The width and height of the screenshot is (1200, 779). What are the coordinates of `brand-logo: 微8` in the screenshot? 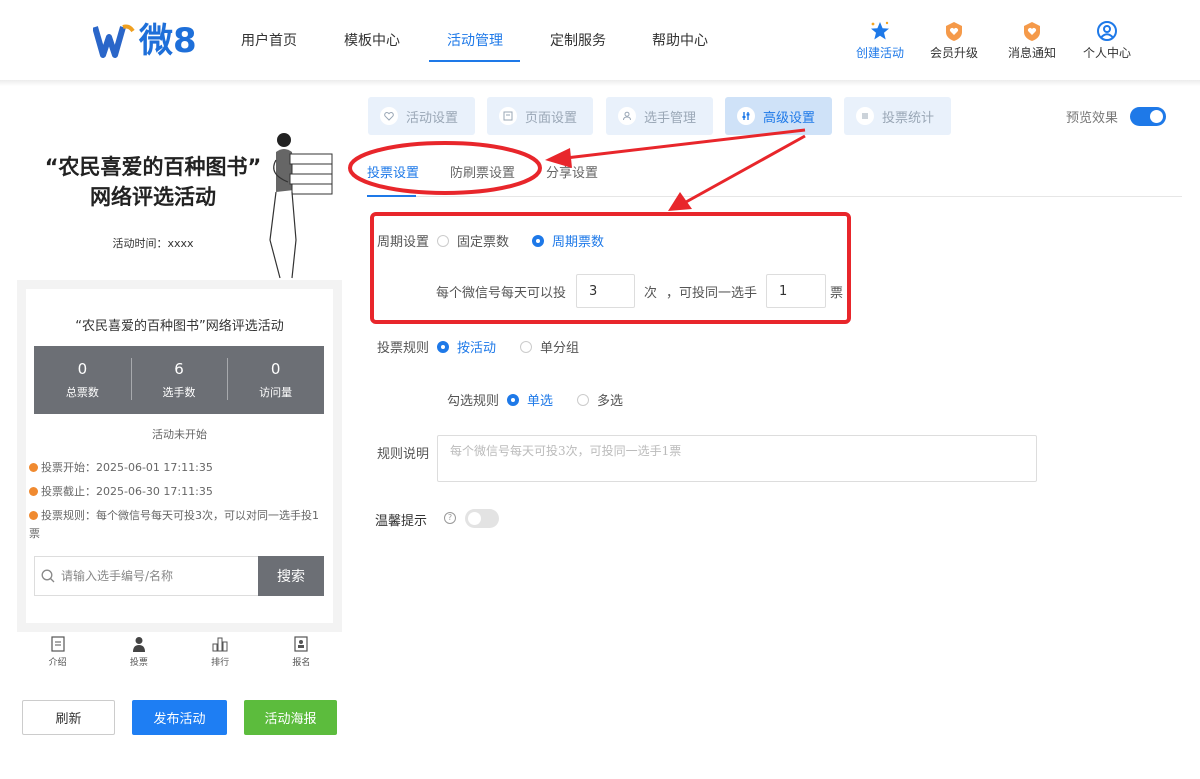 It's located at (145, 41).